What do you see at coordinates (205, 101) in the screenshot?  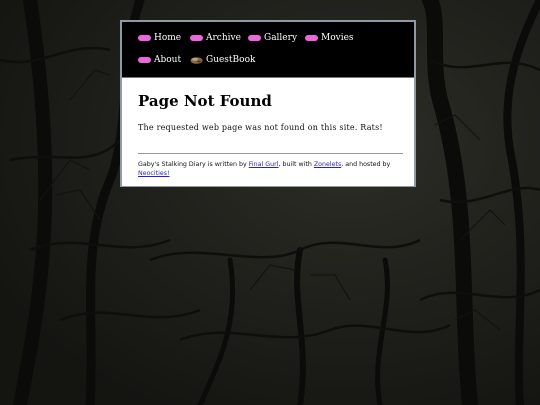 I see `page-title: Page Not Found` at bounding box center [205, 101].